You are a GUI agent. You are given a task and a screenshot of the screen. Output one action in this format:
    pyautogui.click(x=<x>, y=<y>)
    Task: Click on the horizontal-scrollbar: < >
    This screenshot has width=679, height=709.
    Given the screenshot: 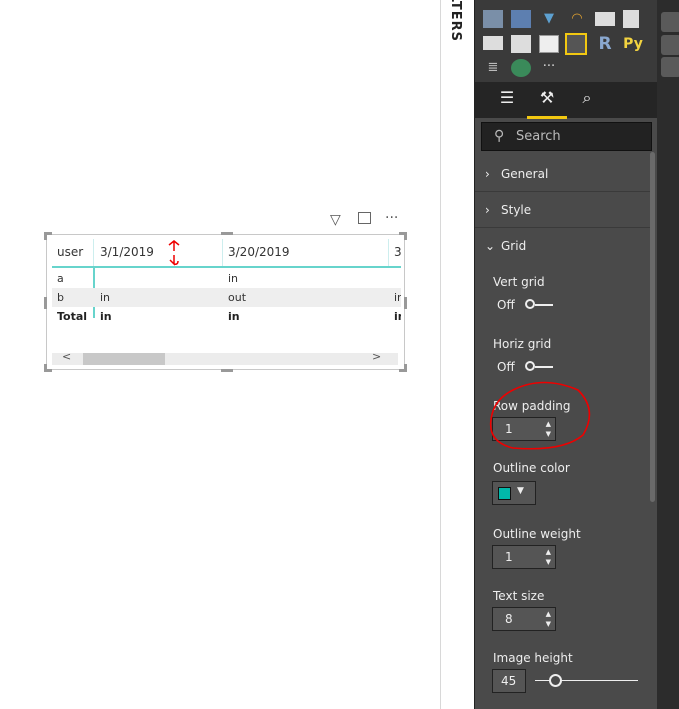 What is the action you would take?
    pyautogui.click(x=225, y=357)
    